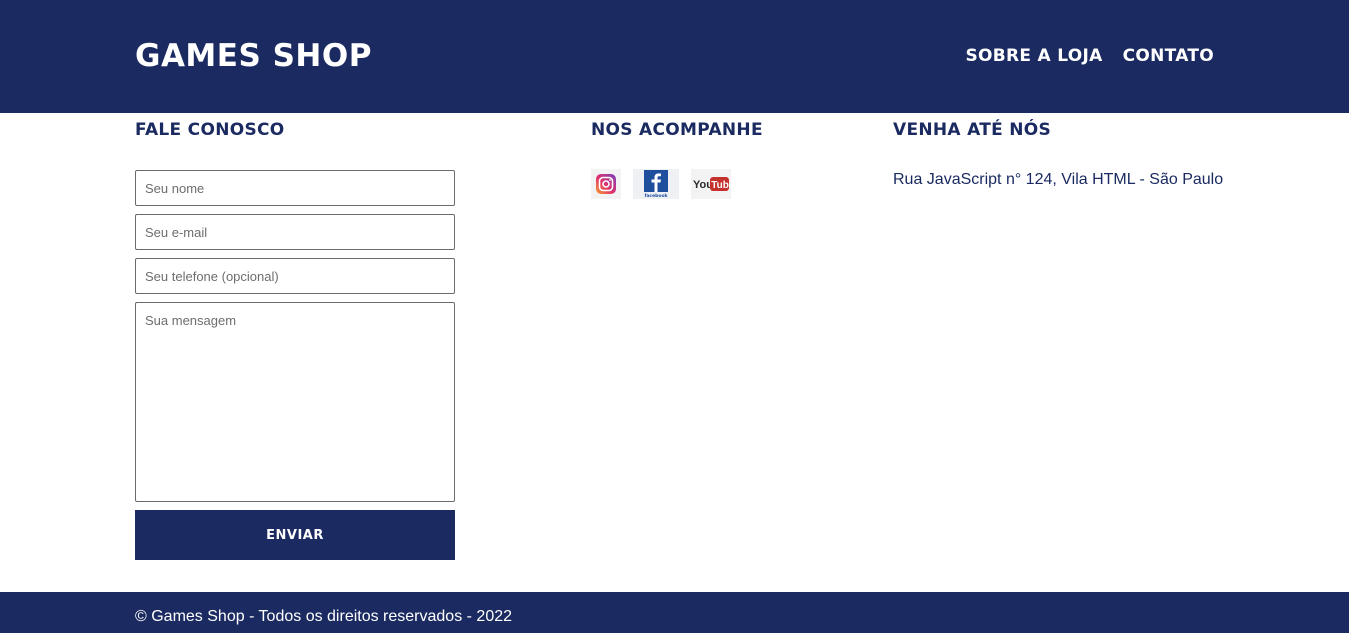 This screenshot has height=633, width=1349. I want to click on name-input, so click(295, 188).